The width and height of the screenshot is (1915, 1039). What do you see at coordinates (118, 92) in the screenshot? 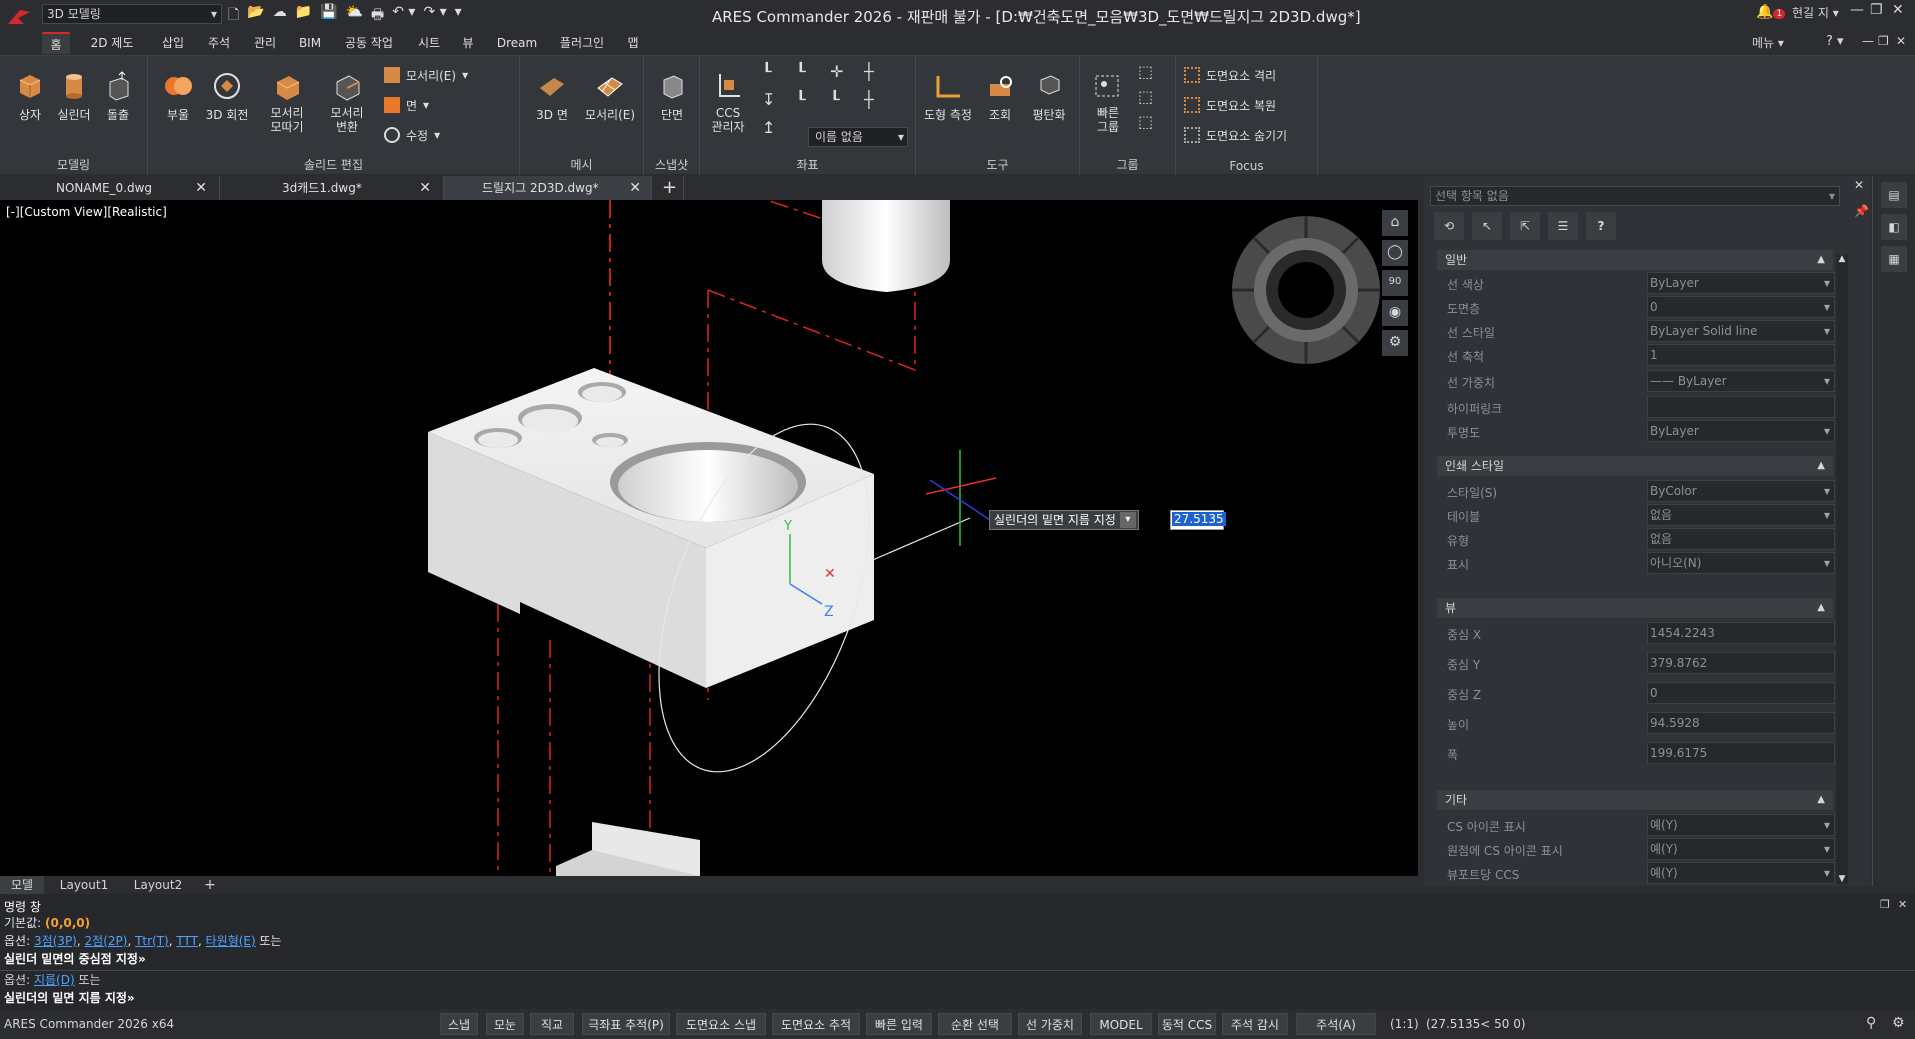
I see `extrude-button: 돌출` at bounding box center [118, 92].